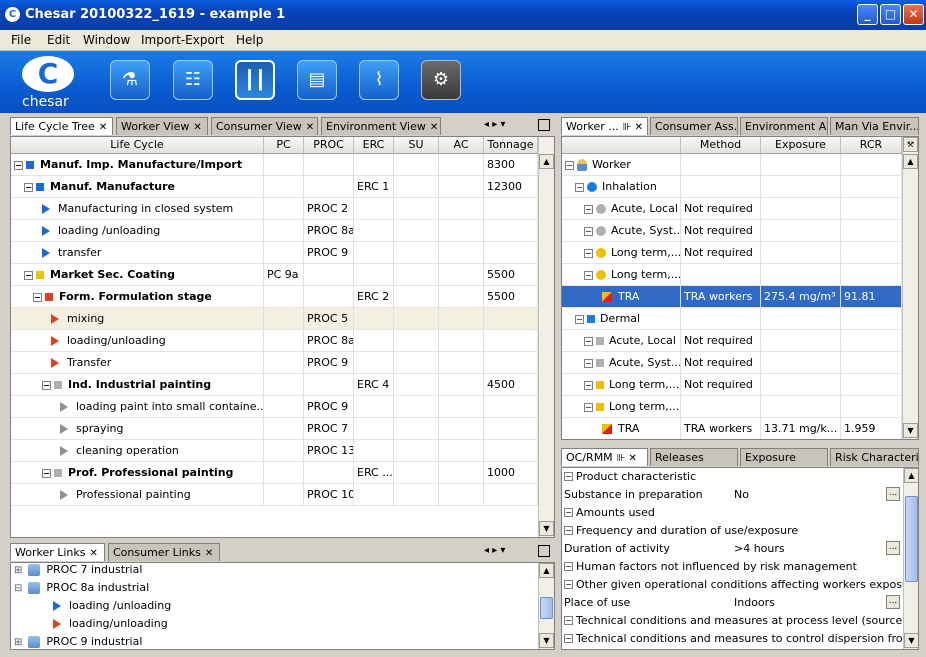  I want to click on table-row: cleaning operation PROC 13, so click(274, 451).